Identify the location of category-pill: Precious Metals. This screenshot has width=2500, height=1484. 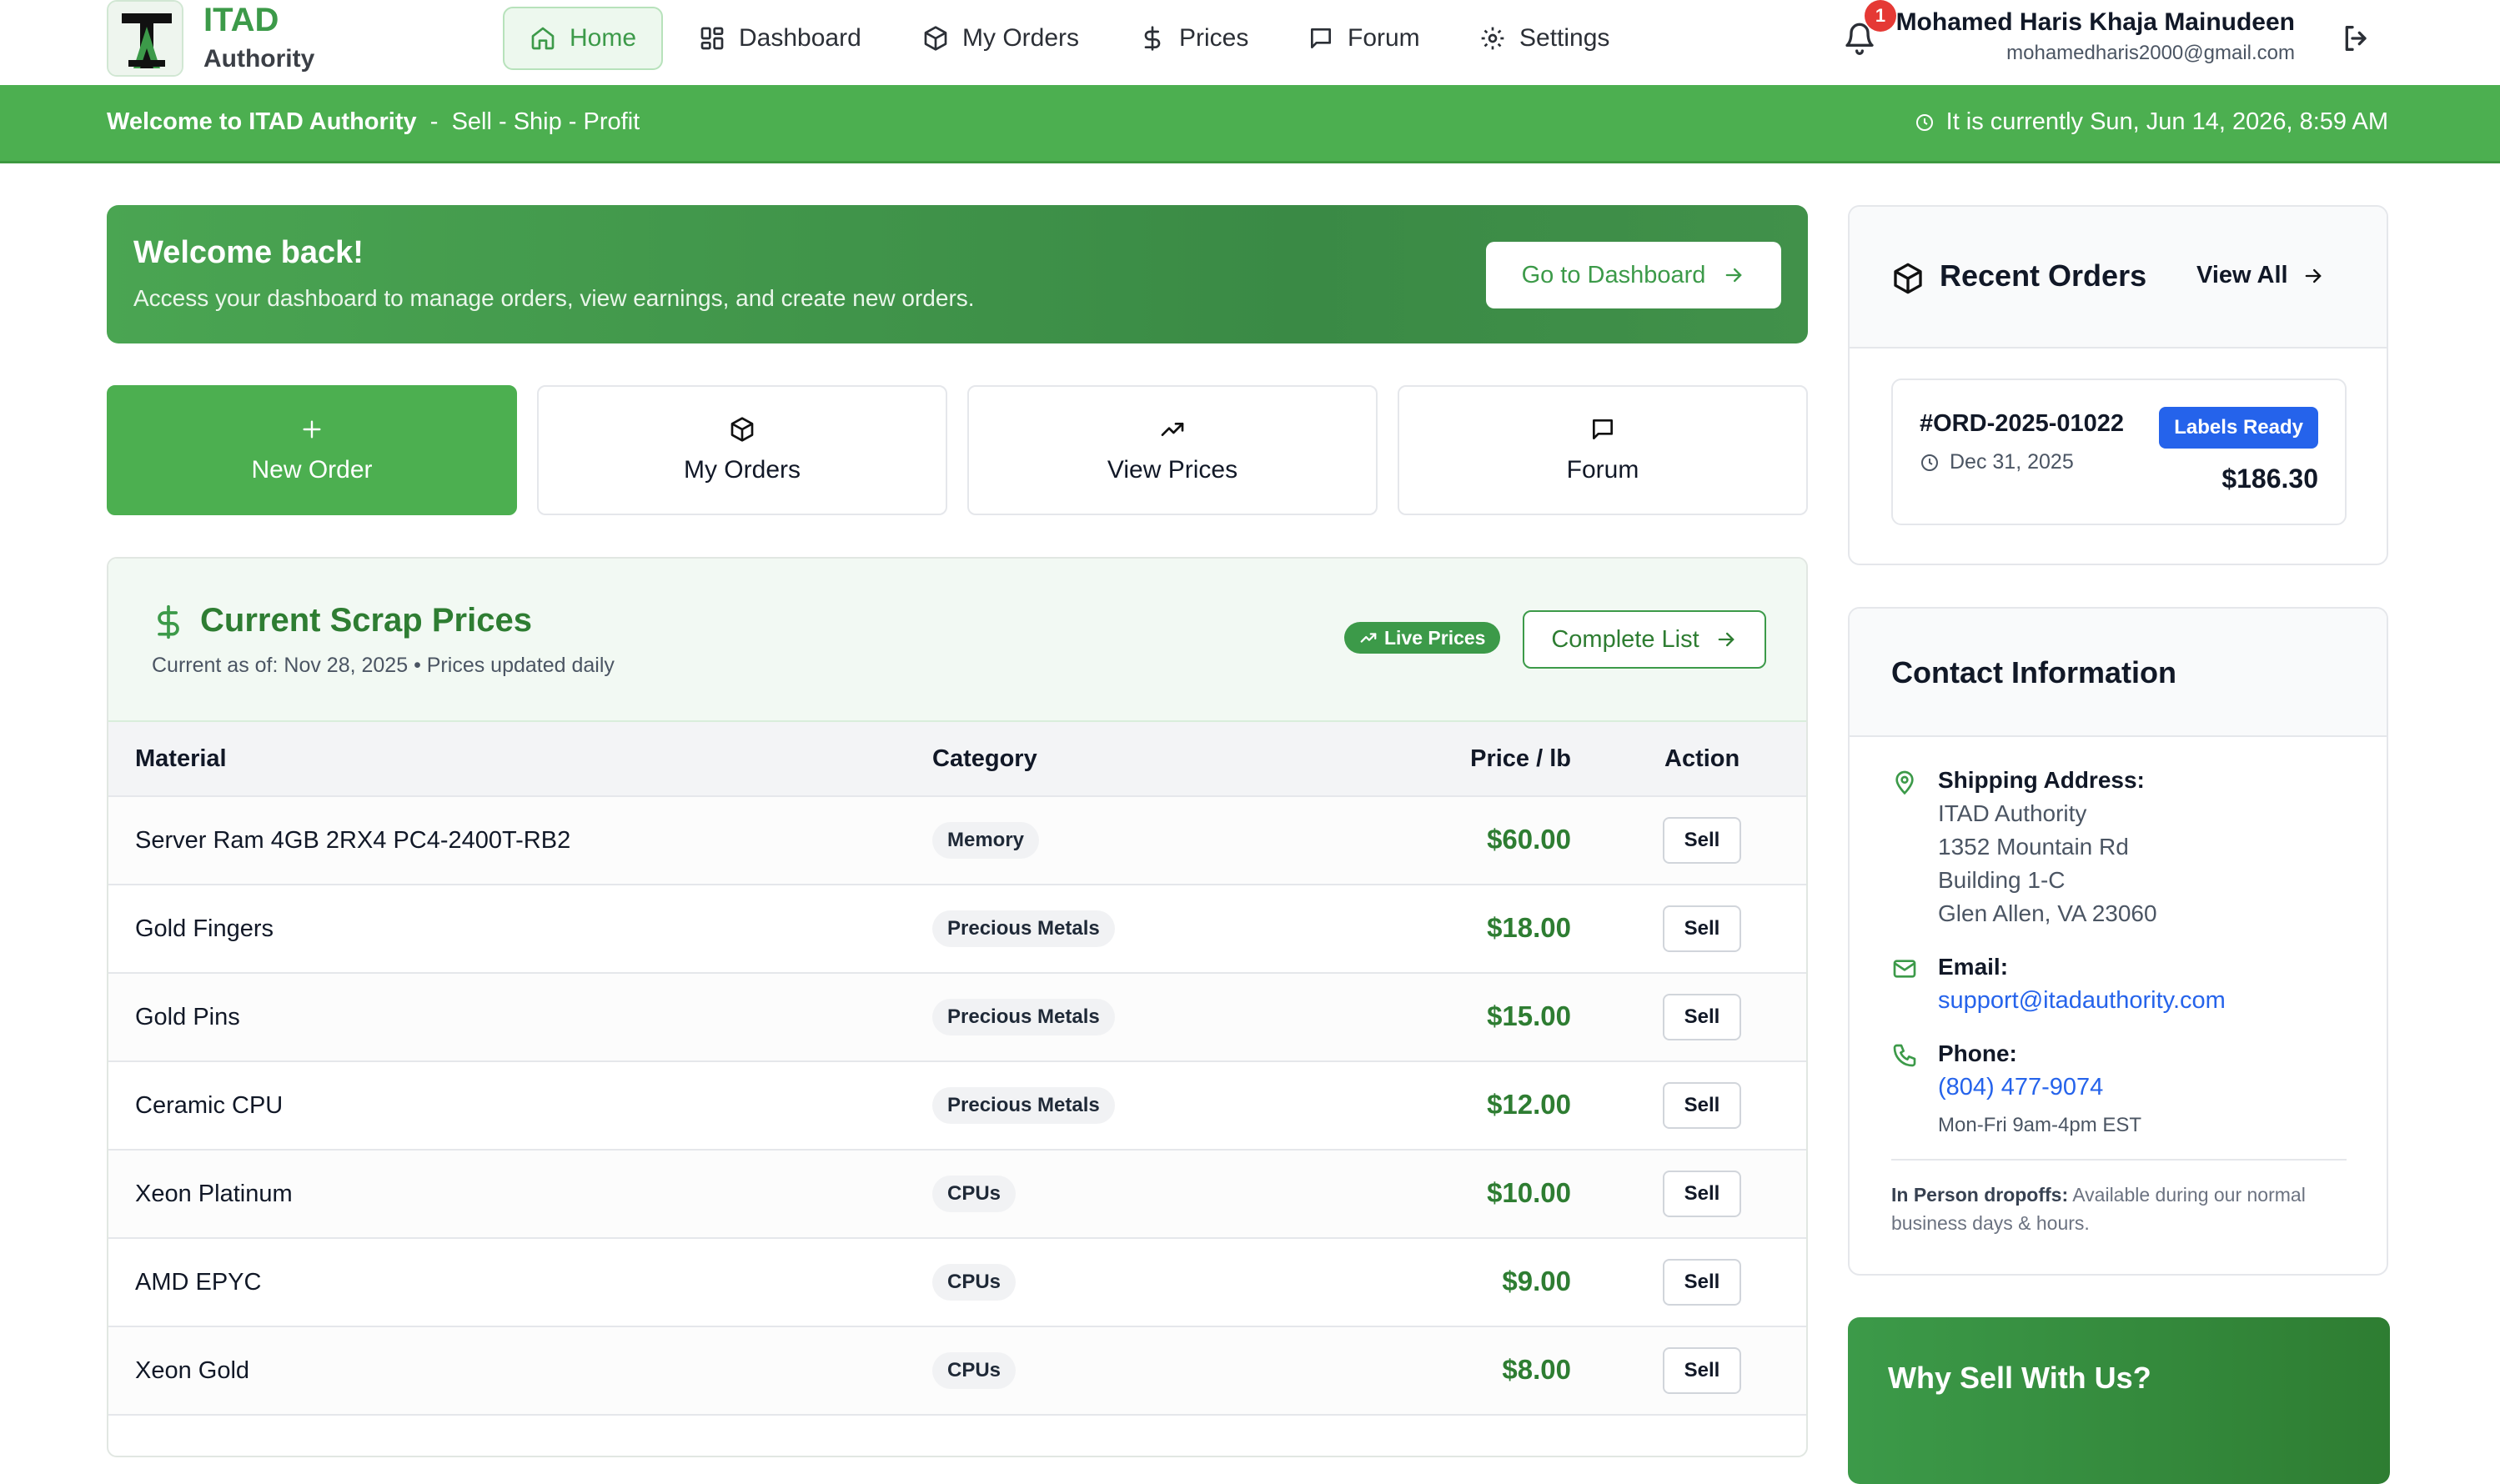
(1023, 1017).